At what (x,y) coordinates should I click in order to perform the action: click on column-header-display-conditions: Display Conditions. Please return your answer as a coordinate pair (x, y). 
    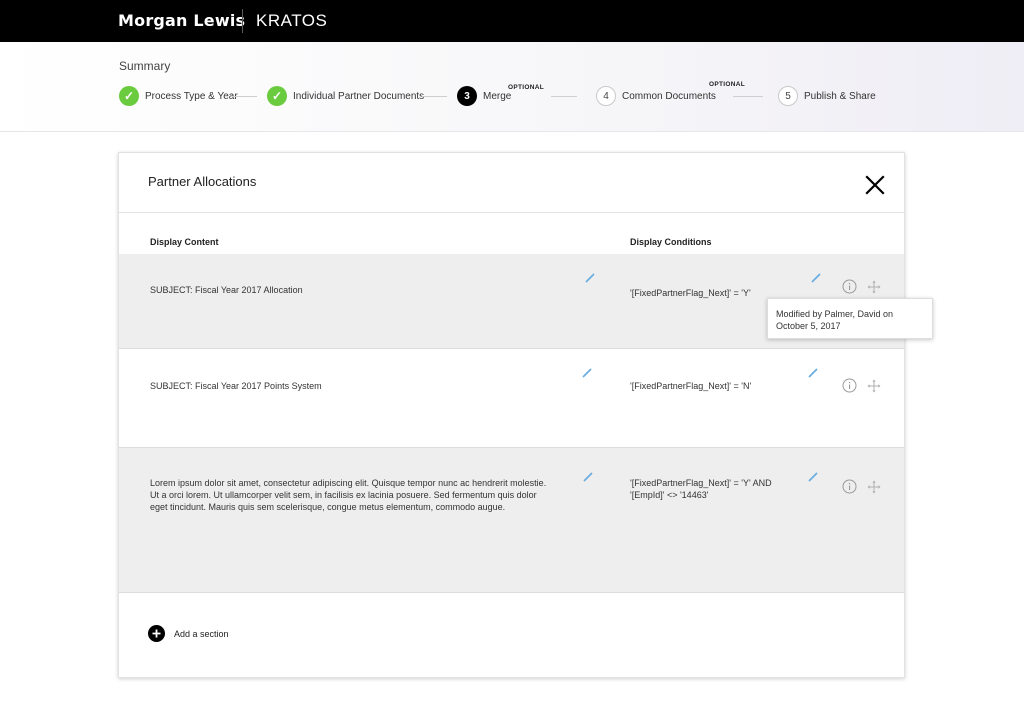
    Looking at the image, I should click on (671, 242).